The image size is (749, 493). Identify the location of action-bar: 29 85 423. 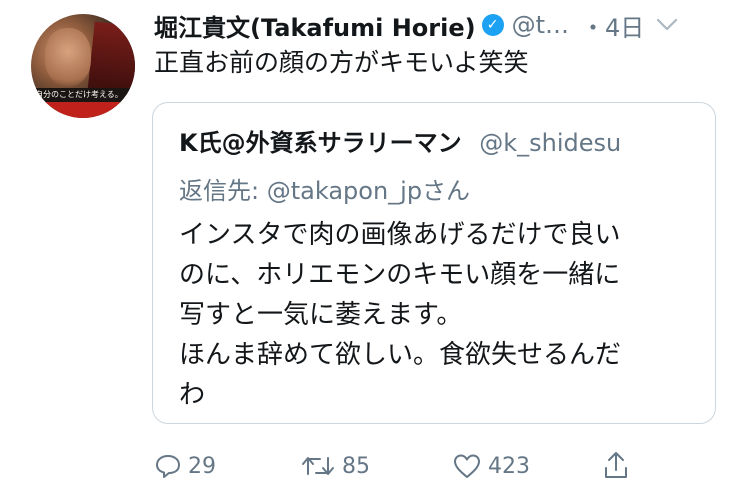
(392, 467).